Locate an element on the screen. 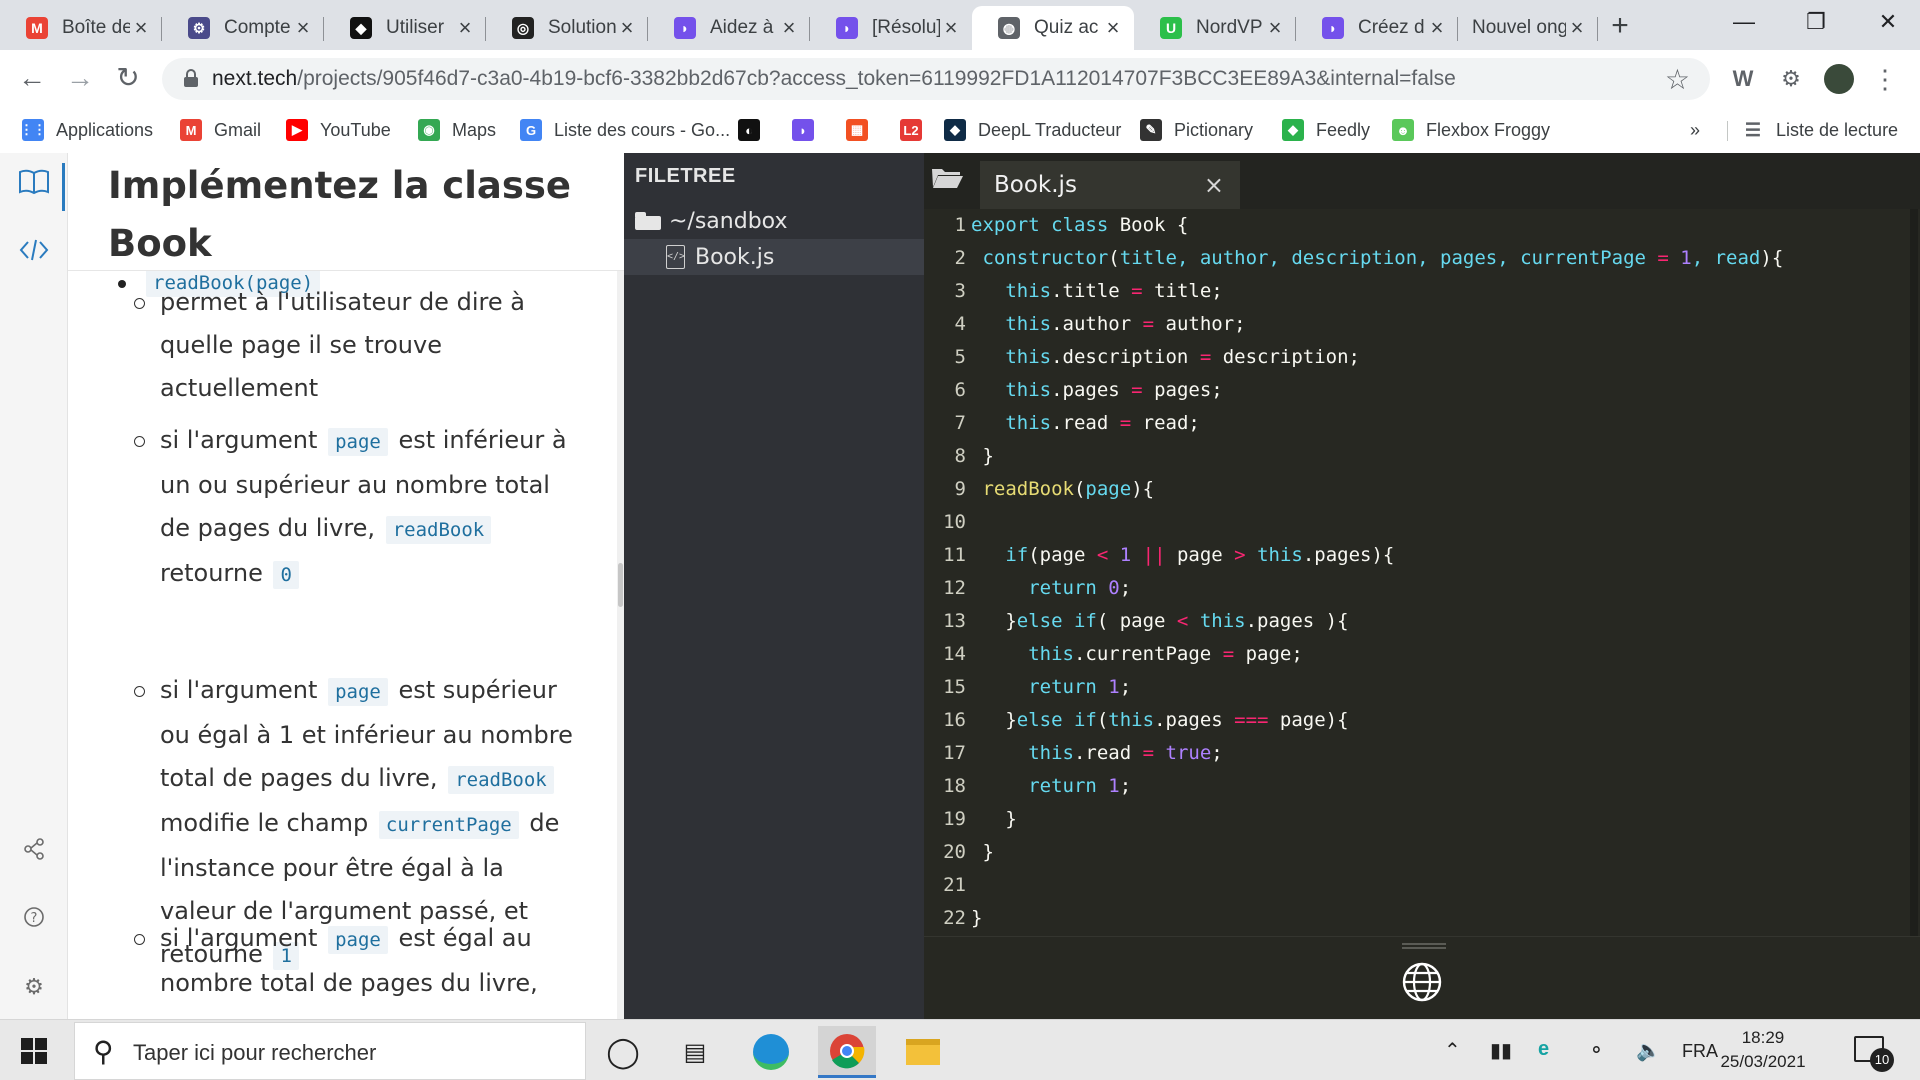 This screenshot has width=1920, height=1080. code-line: this.read = read; is located at coordinates (1085, 423).